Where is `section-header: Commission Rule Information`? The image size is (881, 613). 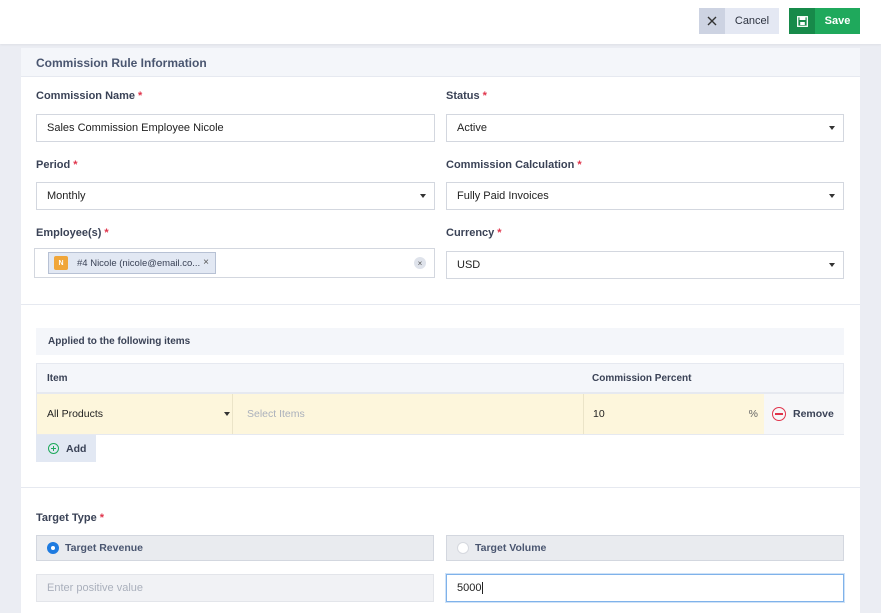 section-header: Commission Rule Information is located at coordinates (440, 62).